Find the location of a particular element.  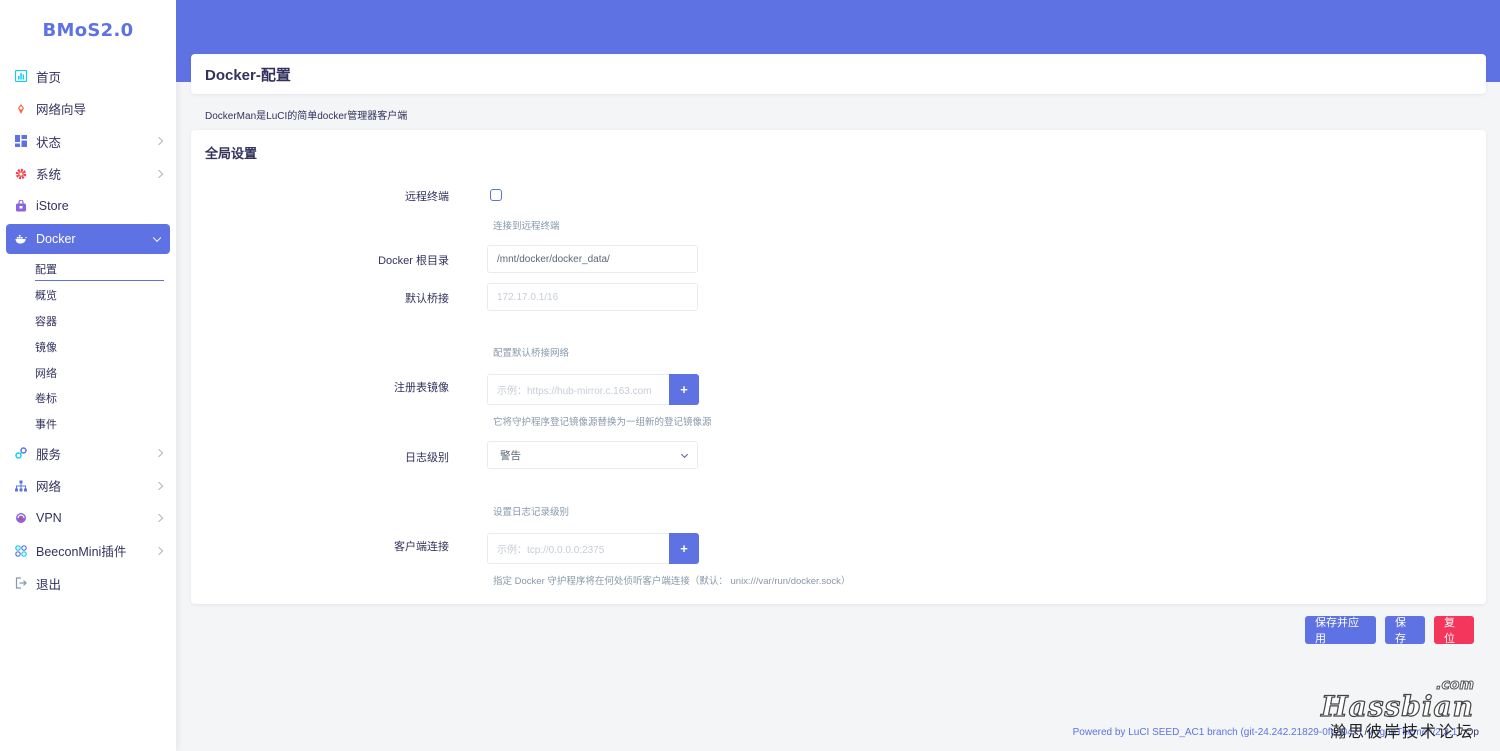

remote-terminal-label: 远程终端 is located at coordinates (427, 197).